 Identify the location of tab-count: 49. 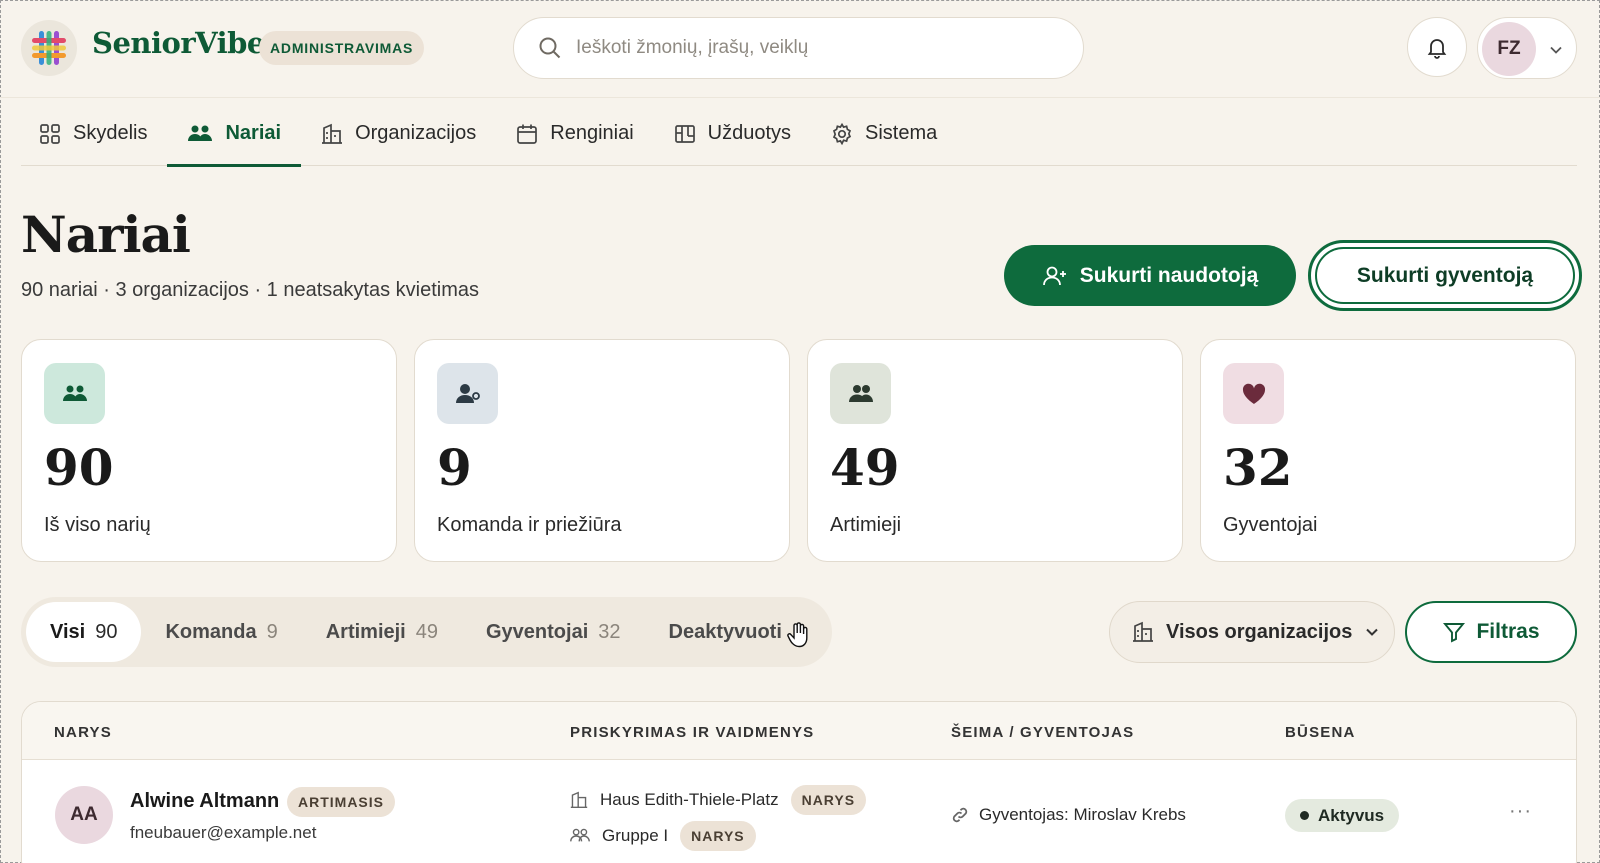
(426, 631).